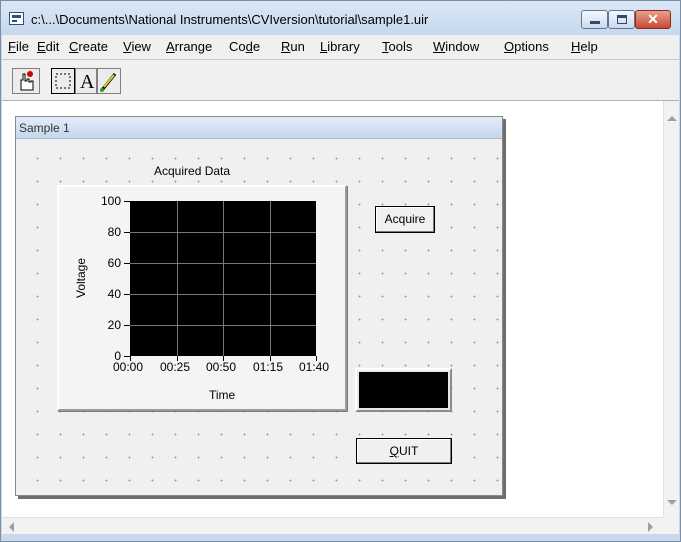 The height and width of the screenshot is (542, 681). I want to click on select-marquee-icon, so click(63, 81).